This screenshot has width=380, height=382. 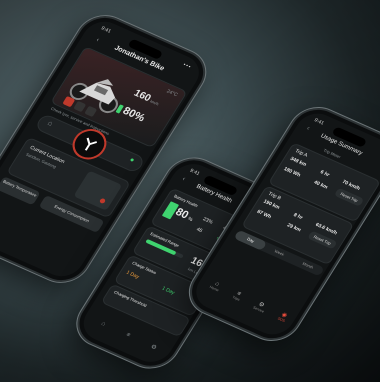 I want to click on nav-trips: ≡ Trips, so click(x=235, y=300).